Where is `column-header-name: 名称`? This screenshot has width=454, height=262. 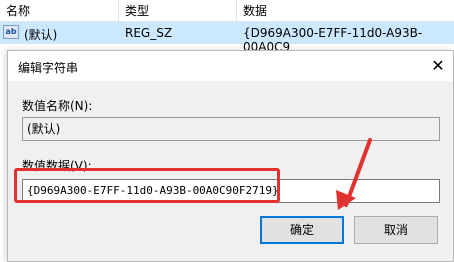 column-header-name: 名称 is located at coordinates (18, 10).